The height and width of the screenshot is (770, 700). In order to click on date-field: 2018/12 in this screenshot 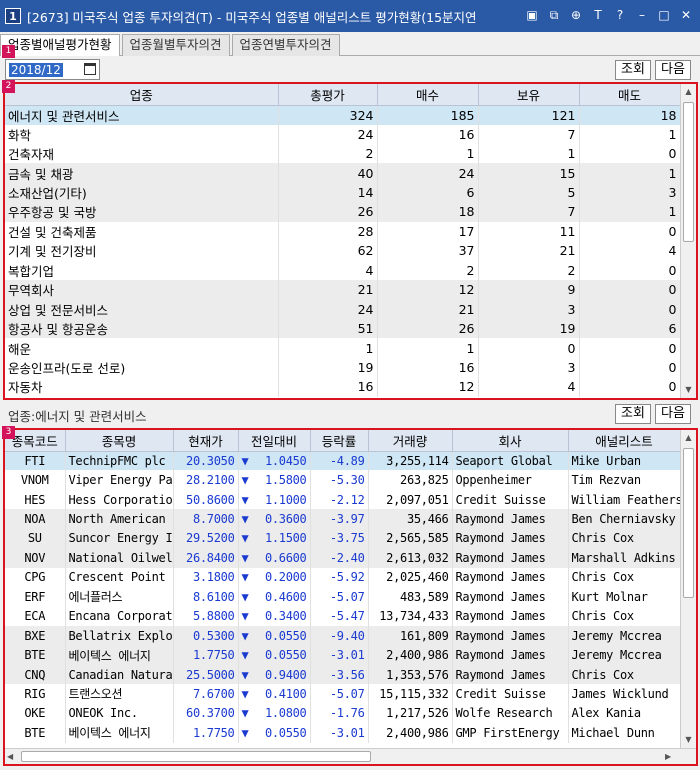, I will do `click(52, 69)`.